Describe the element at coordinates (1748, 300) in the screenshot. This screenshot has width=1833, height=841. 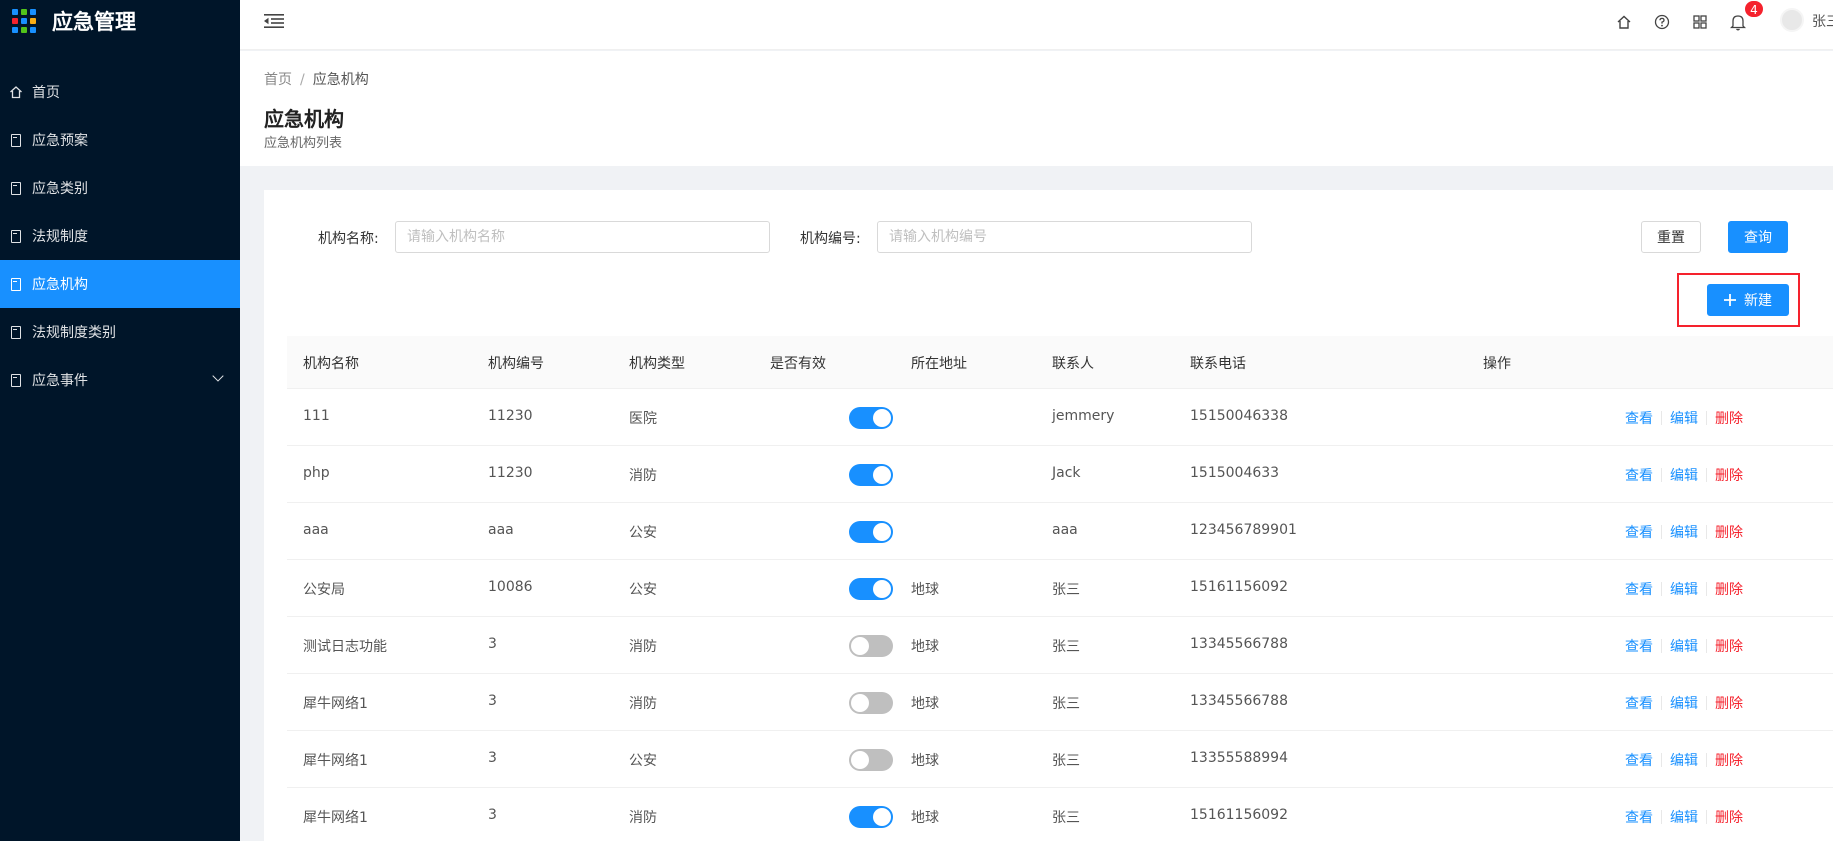
I see `new-button: 新建` at that location.